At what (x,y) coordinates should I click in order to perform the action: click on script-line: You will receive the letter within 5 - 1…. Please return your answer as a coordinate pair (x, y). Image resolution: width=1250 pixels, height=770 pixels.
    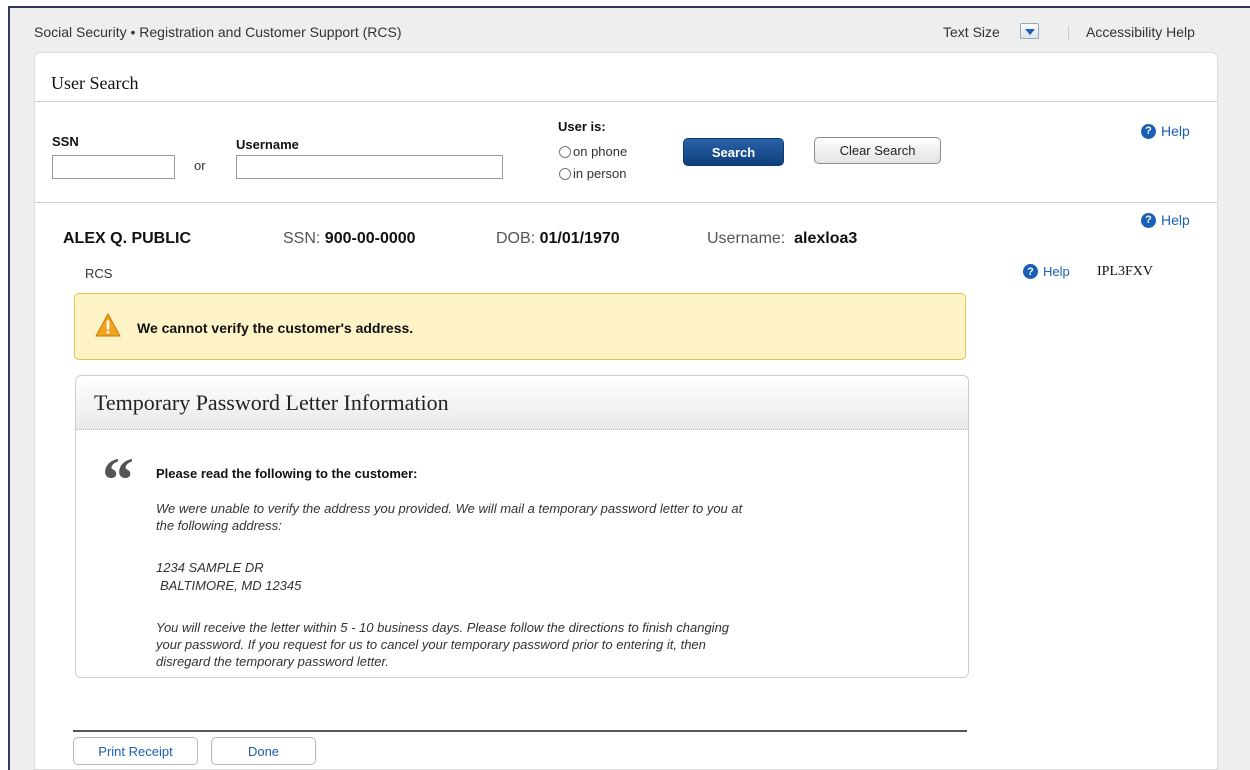
    Looking at the image, I should click on (443, 627).